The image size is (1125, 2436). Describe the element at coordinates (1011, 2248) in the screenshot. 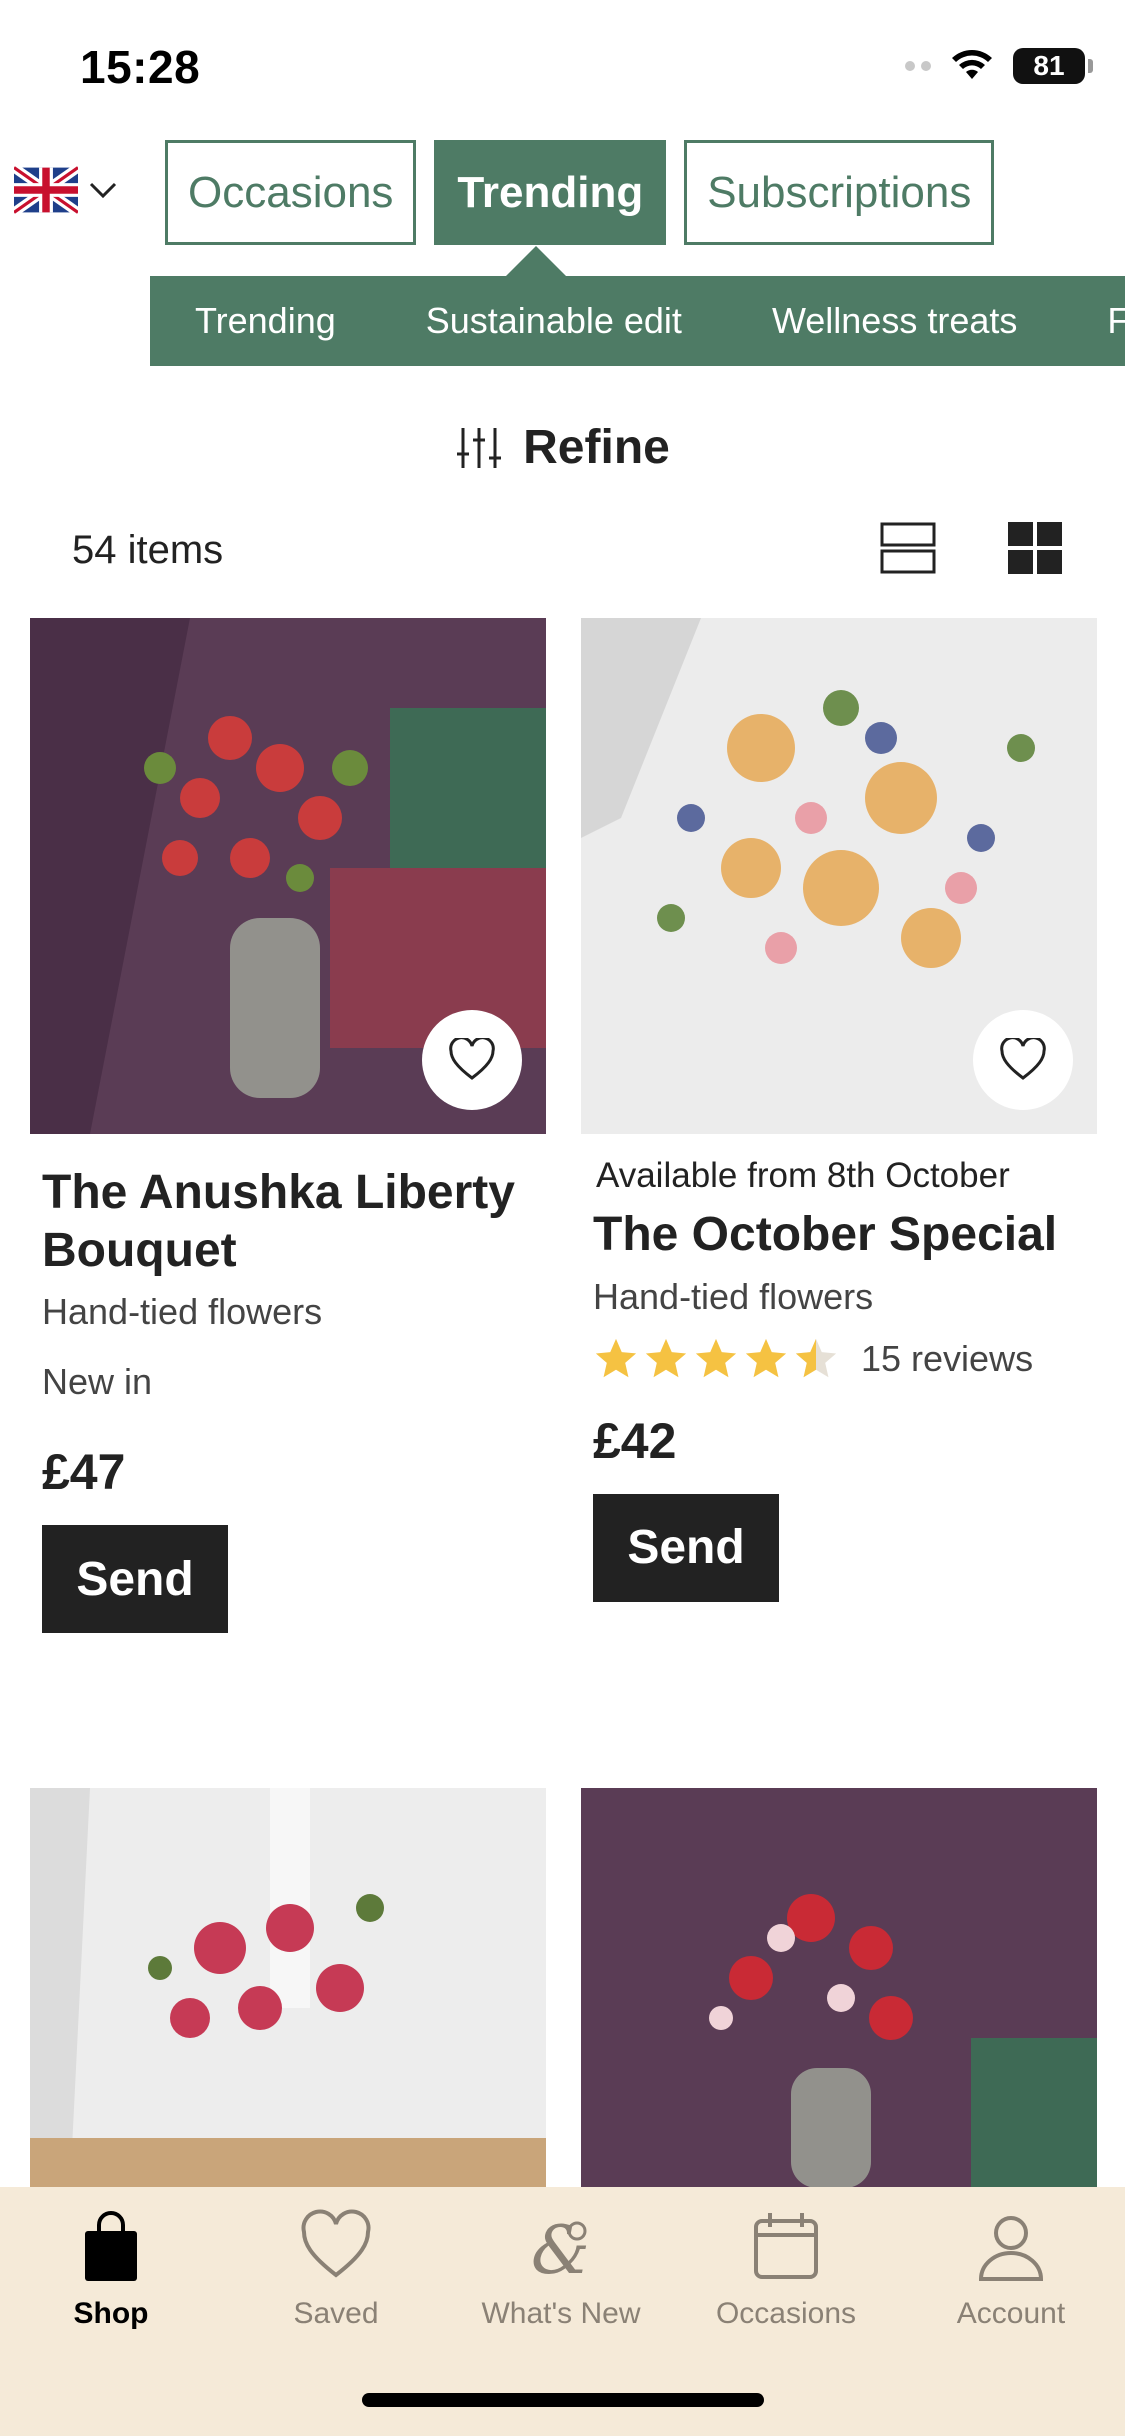

I see `person-icon` at that location.